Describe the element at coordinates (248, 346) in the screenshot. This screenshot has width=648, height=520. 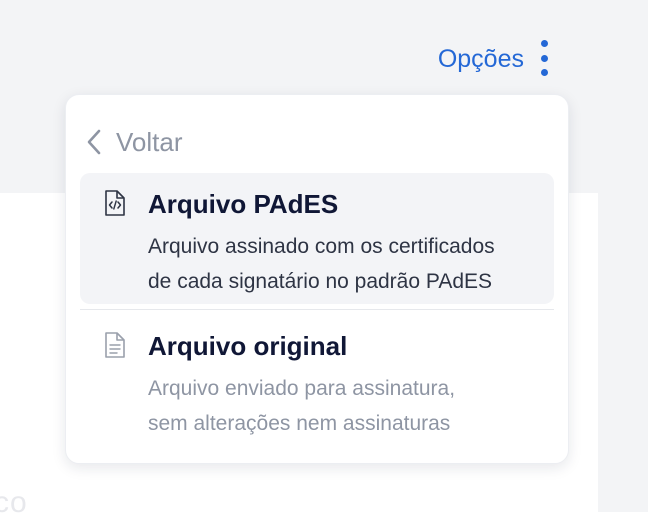
I see `menu-item-title: Arquivo original` at that location.